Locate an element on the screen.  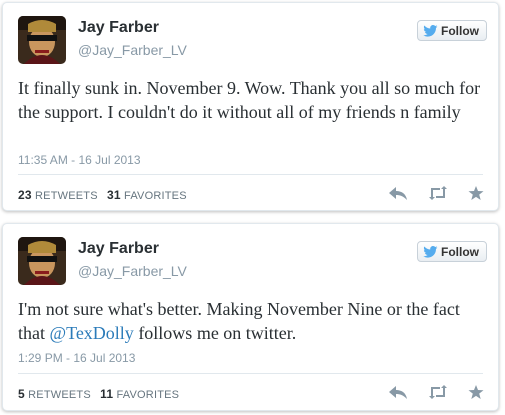
tweet-stats: 5 RETWEETS 11 FAVORITES is located at coordinates (98, 394).